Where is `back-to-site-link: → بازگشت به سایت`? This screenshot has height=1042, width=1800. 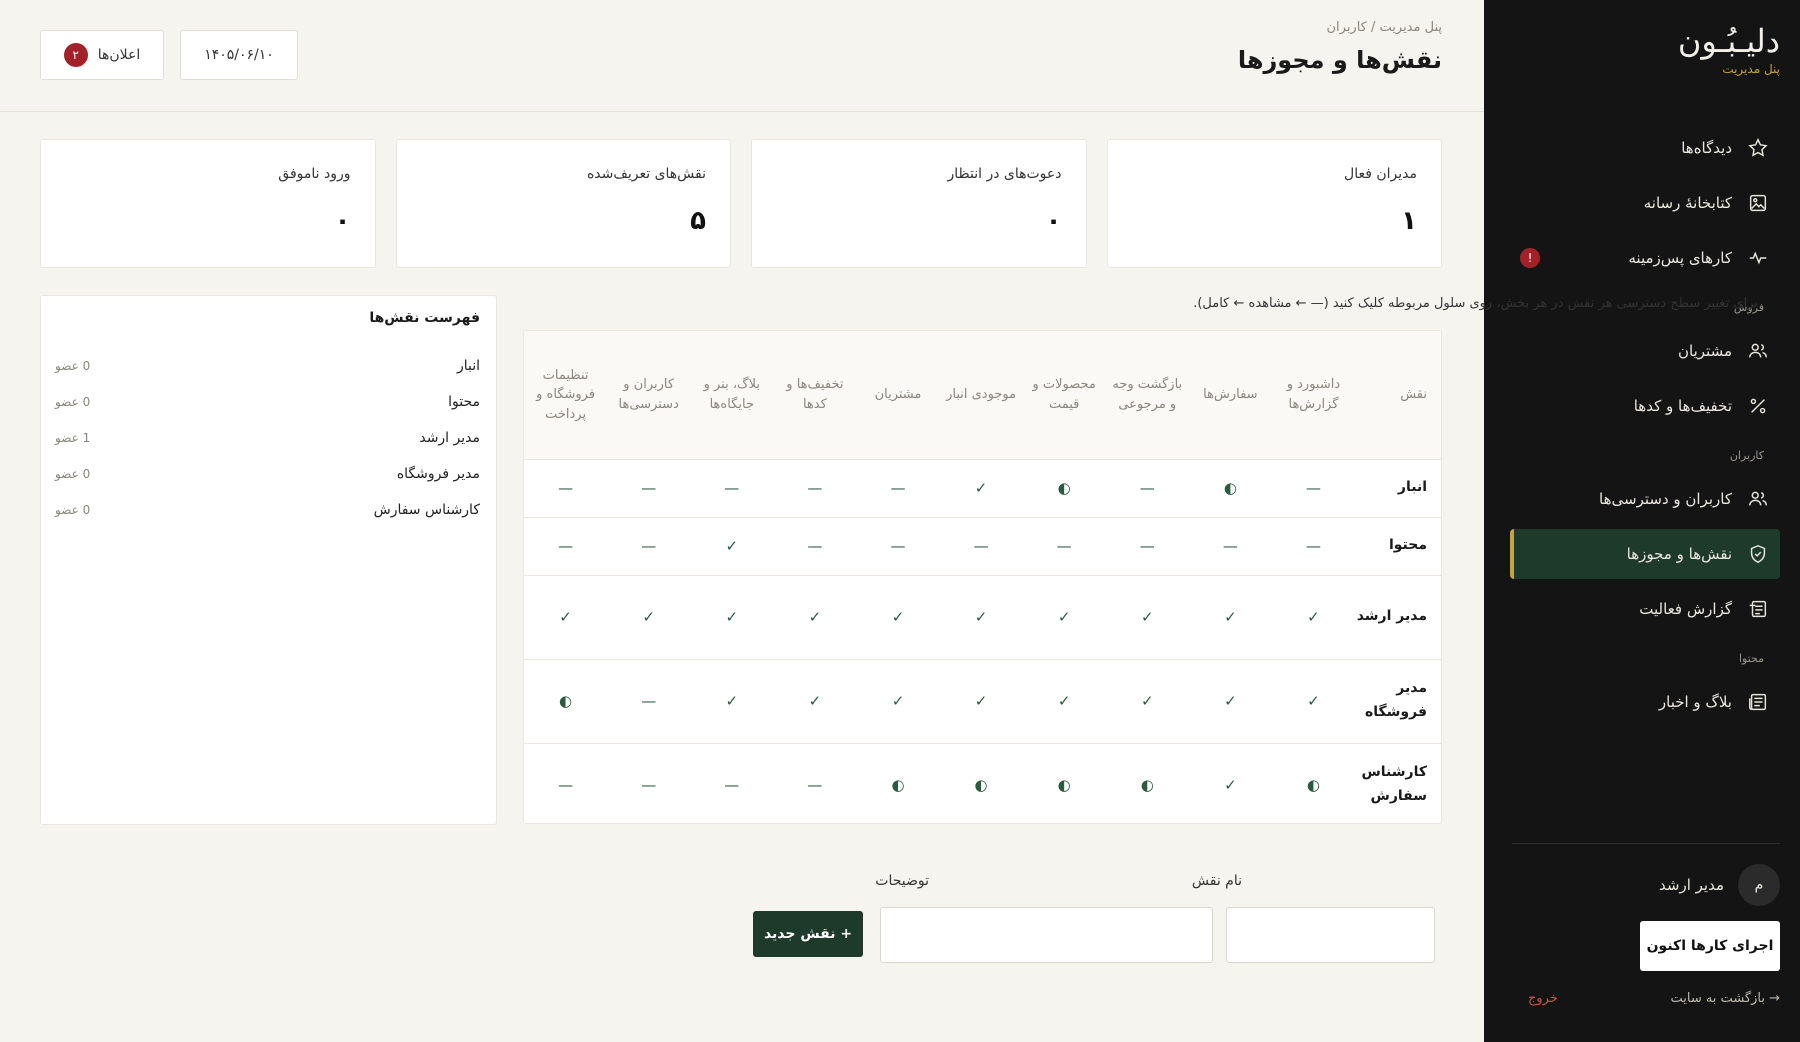
back-to-site-link: → بازگشت به سایت is located at coordinates (1725, 998).